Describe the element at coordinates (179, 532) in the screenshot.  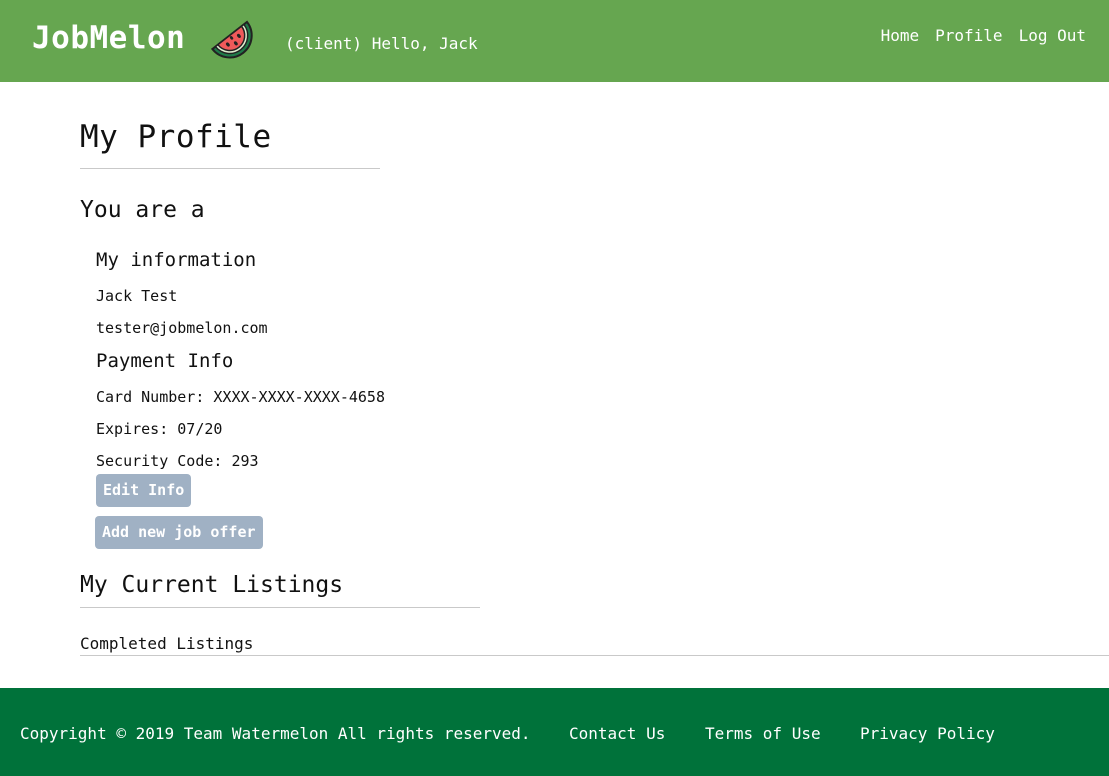
I see `add-job-offer-button: Add new job offer` at that location.